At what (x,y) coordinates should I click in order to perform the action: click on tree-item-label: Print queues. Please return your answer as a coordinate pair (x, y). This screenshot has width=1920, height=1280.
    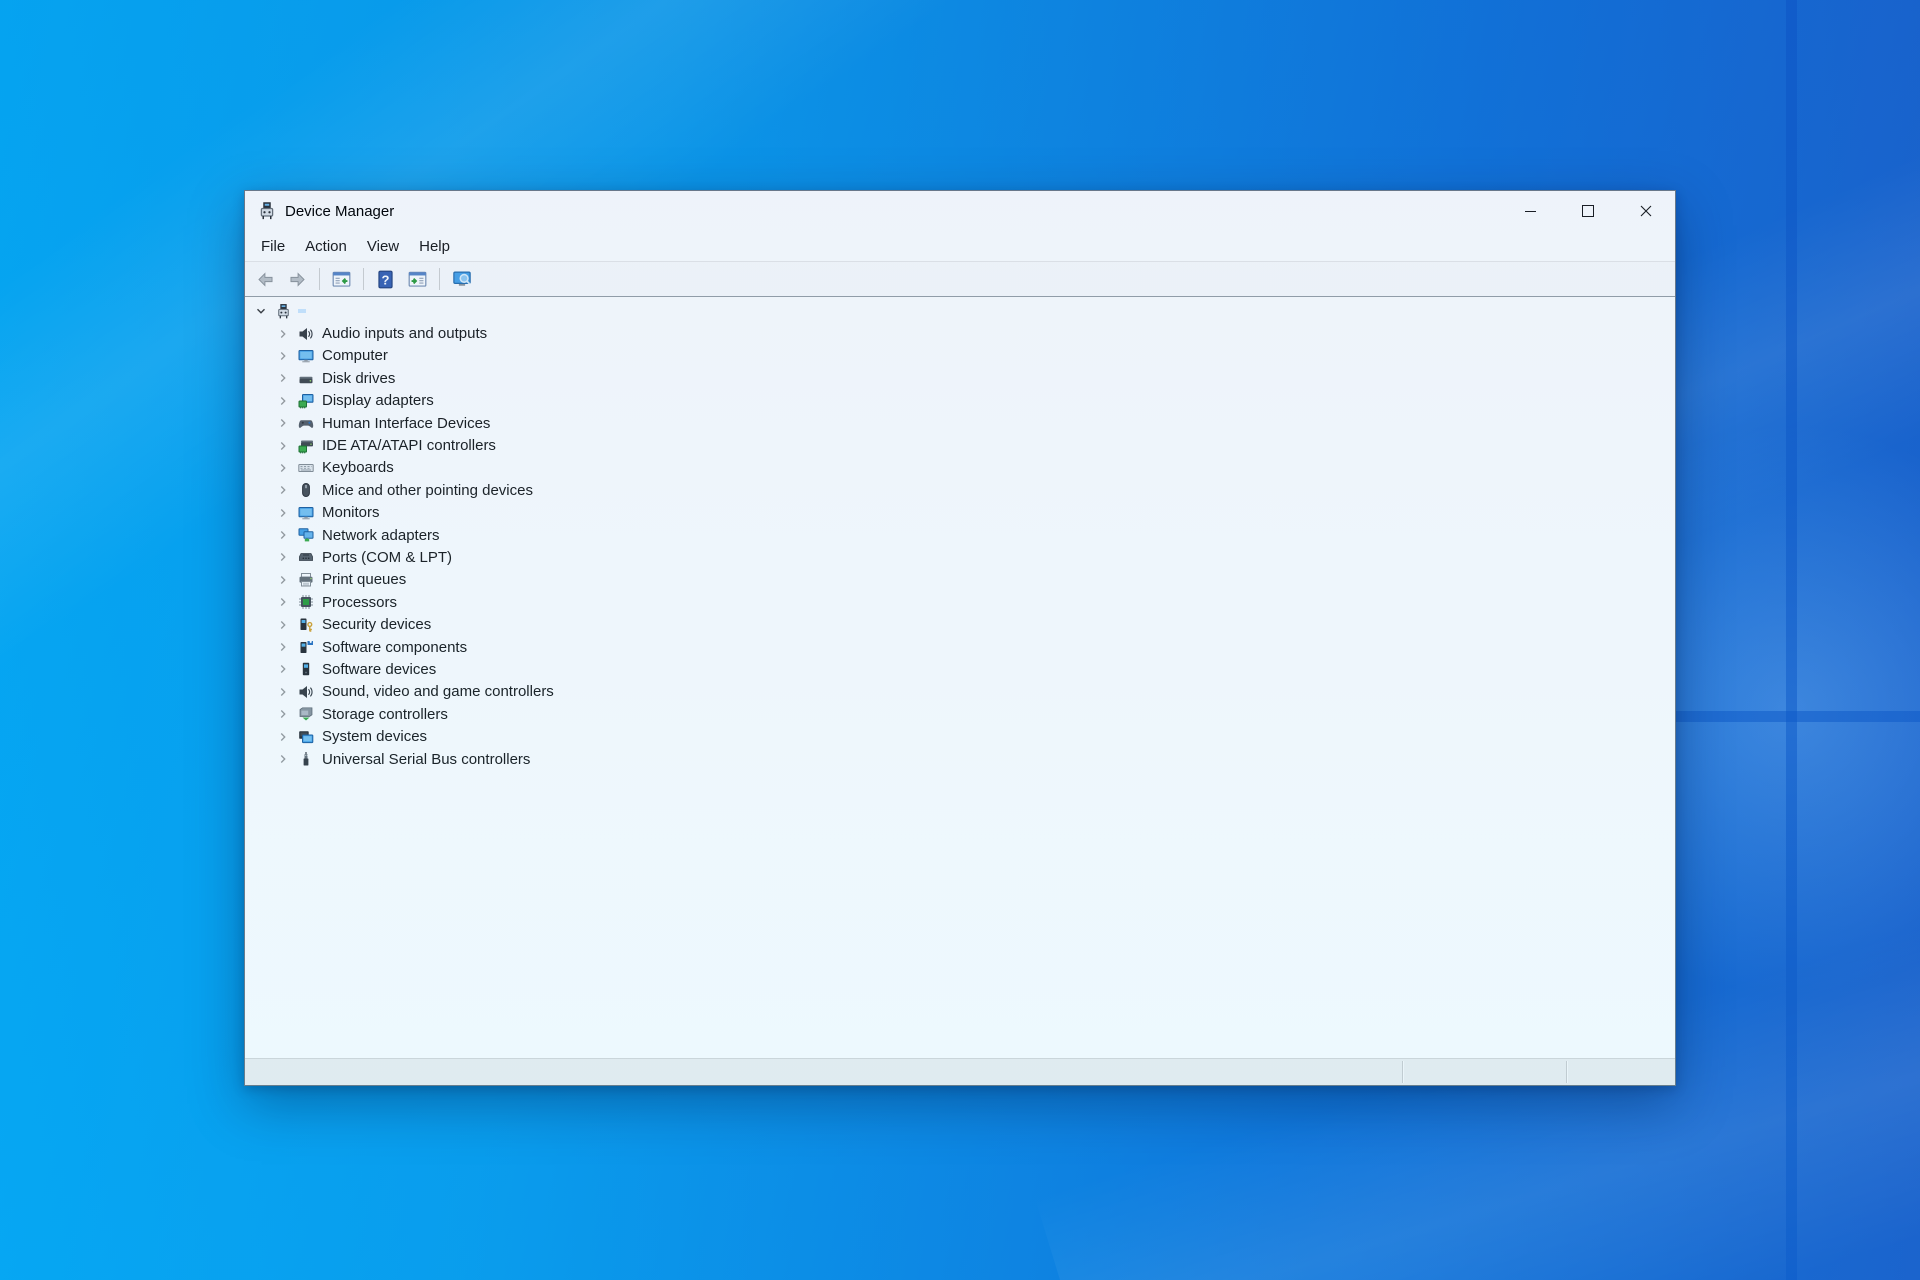
    Looking at the image, I should click on (364, 580).